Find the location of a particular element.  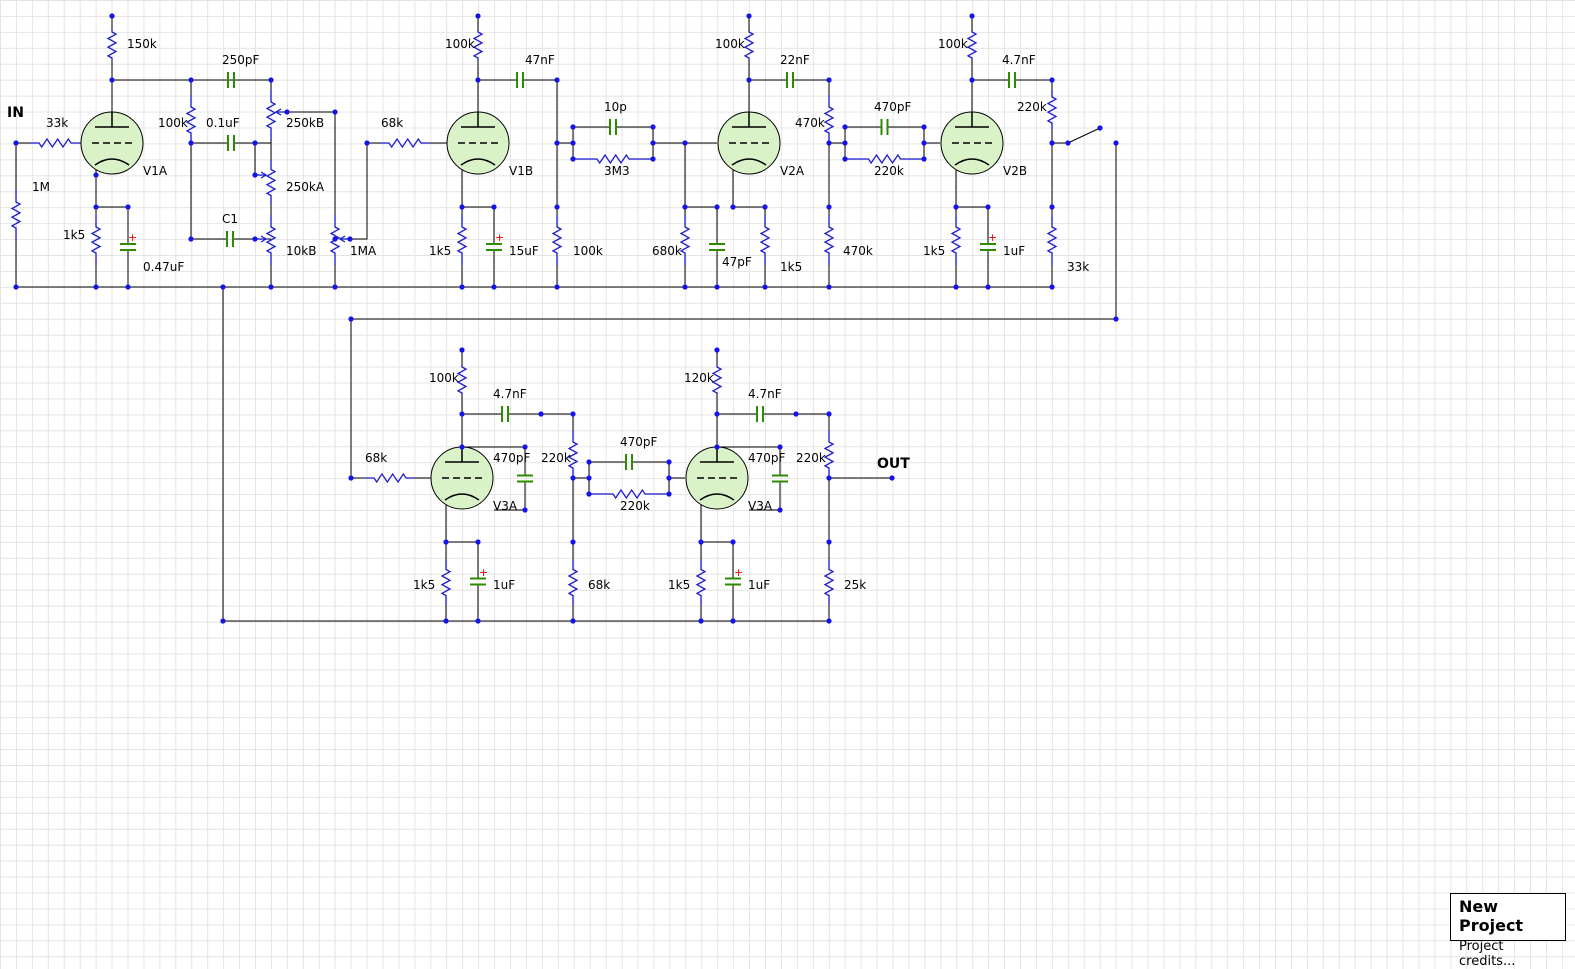

resistor-33k-b-label: 33k is located at coordinates (1078, 267).